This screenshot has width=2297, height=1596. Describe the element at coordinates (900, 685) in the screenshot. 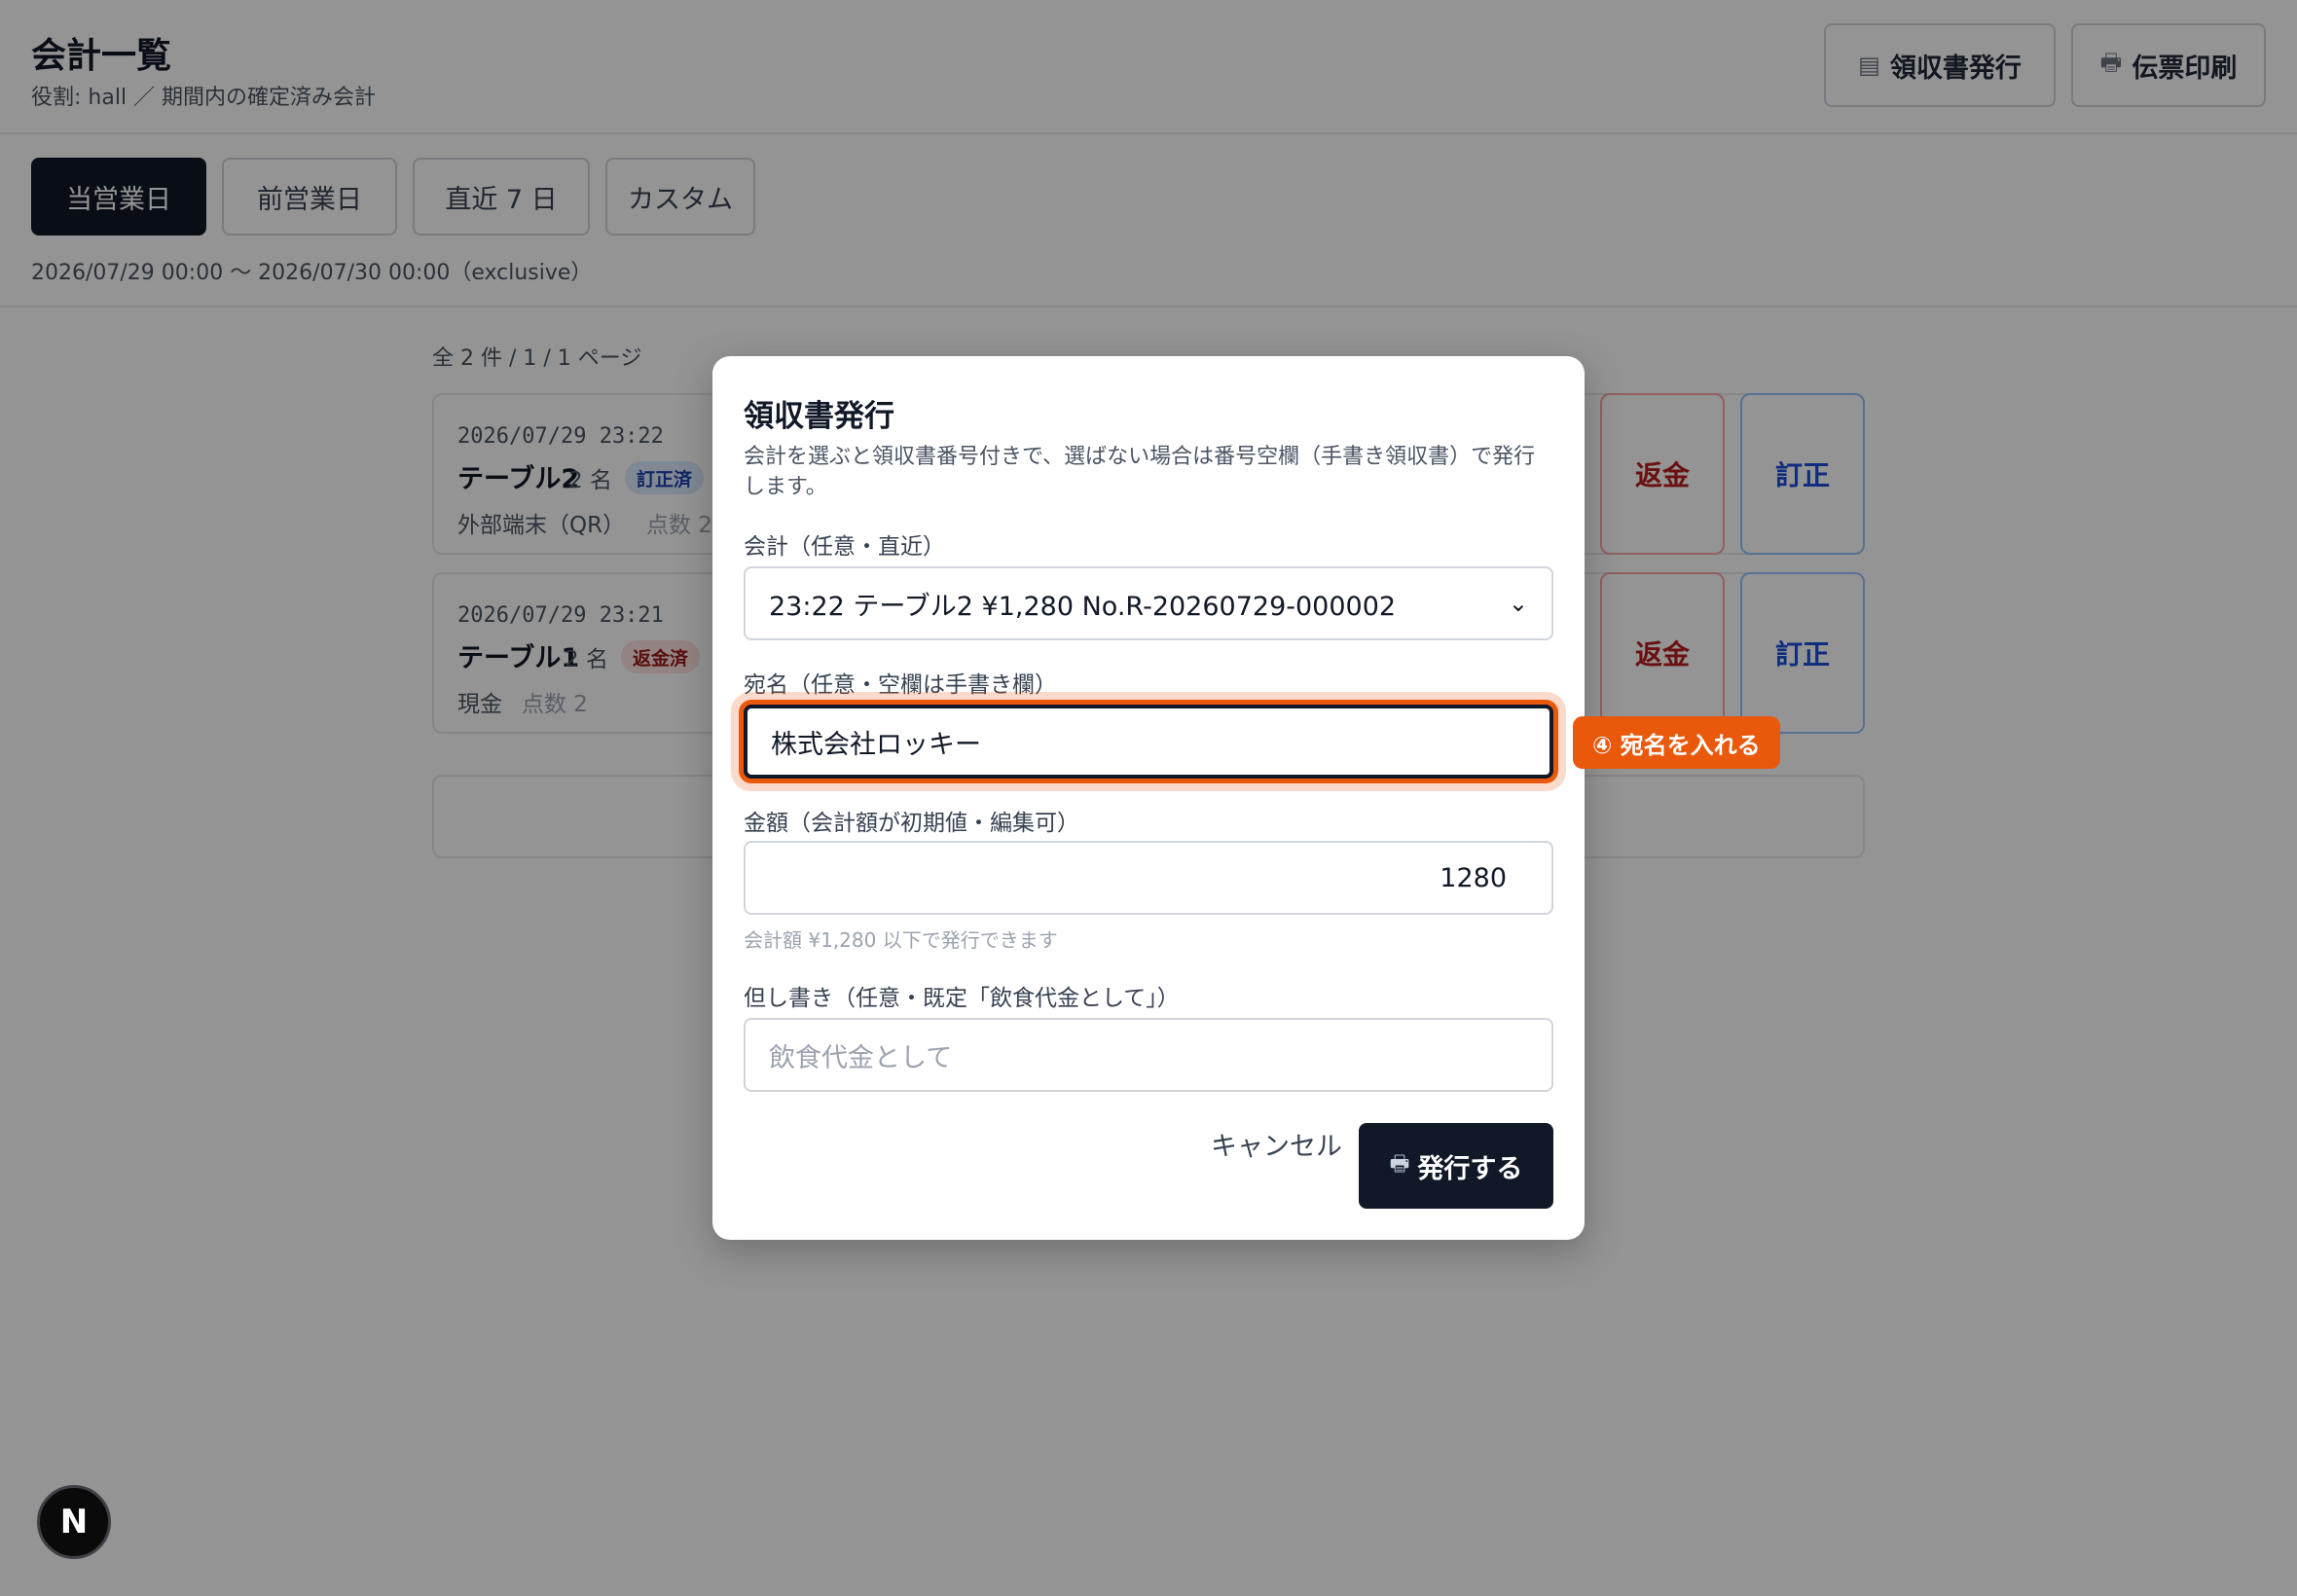

I see `recipient-label: 宛名（任意・空欄は手書き欄）` at that location.